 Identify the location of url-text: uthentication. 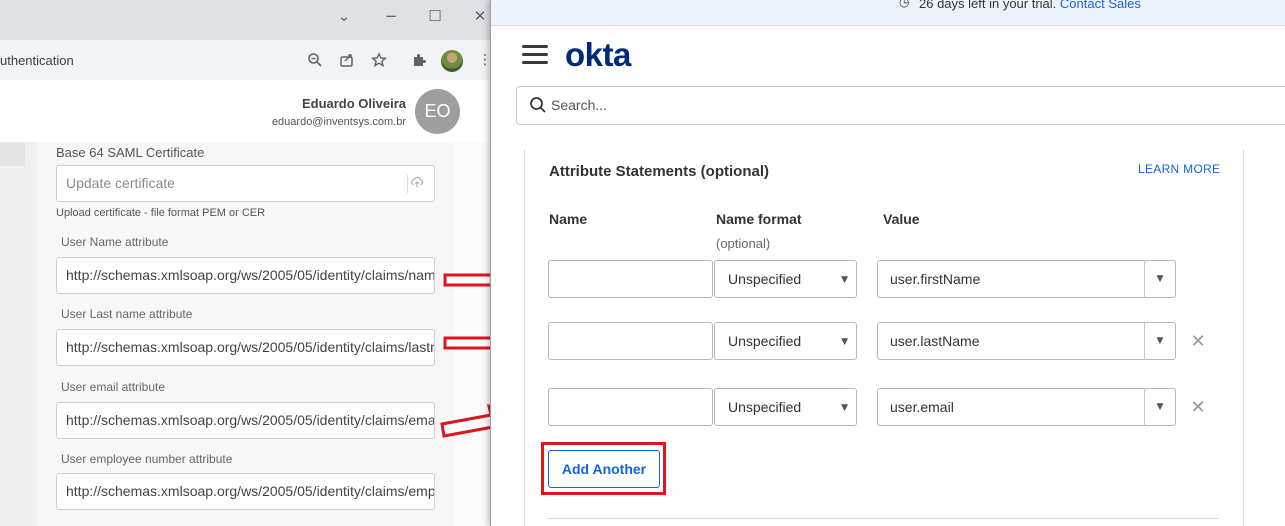
(37, 60).